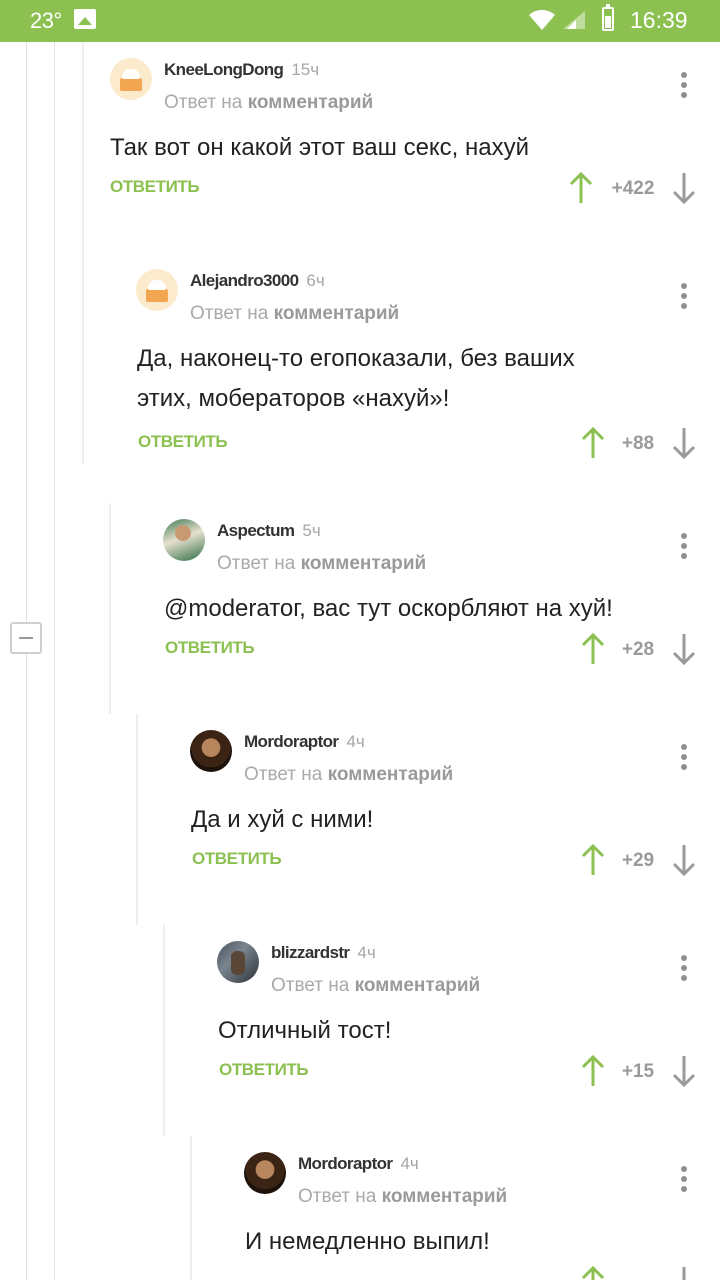  Describe the element at coordinates (26, 638) in the screenshot. I see `collapse-thread-button` at that location.